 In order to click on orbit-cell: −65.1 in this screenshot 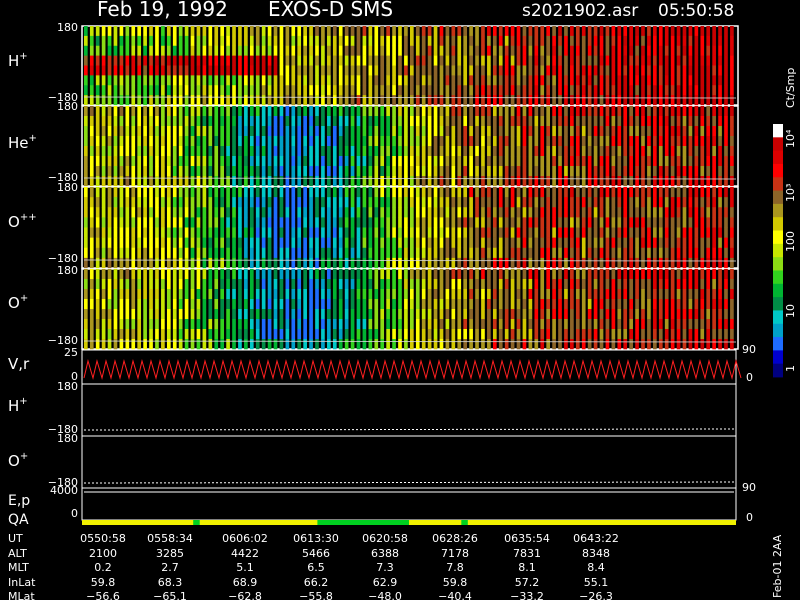, I will do `click(170, 595)`.